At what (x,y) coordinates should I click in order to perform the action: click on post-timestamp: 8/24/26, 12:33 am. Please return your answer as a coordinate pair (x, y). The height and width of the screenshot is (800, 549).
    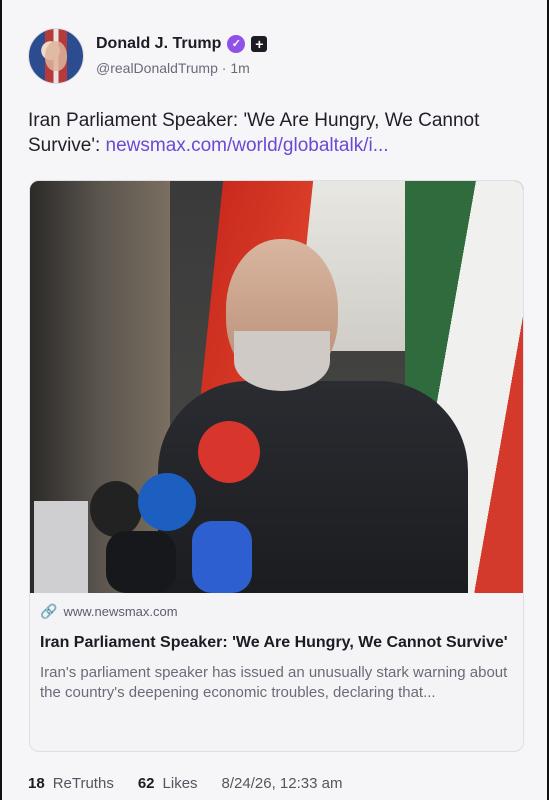
    Looking at the image, I should click on (282, 783).